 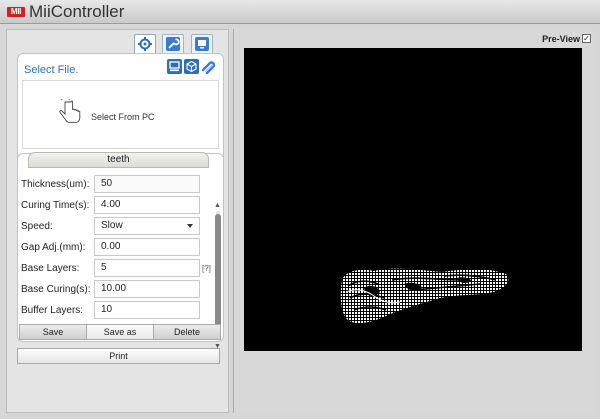 What do you see at coordinates (187, 332) in the screenshot?
I see `delete-button: Delete` at bounding box center [187, 332].